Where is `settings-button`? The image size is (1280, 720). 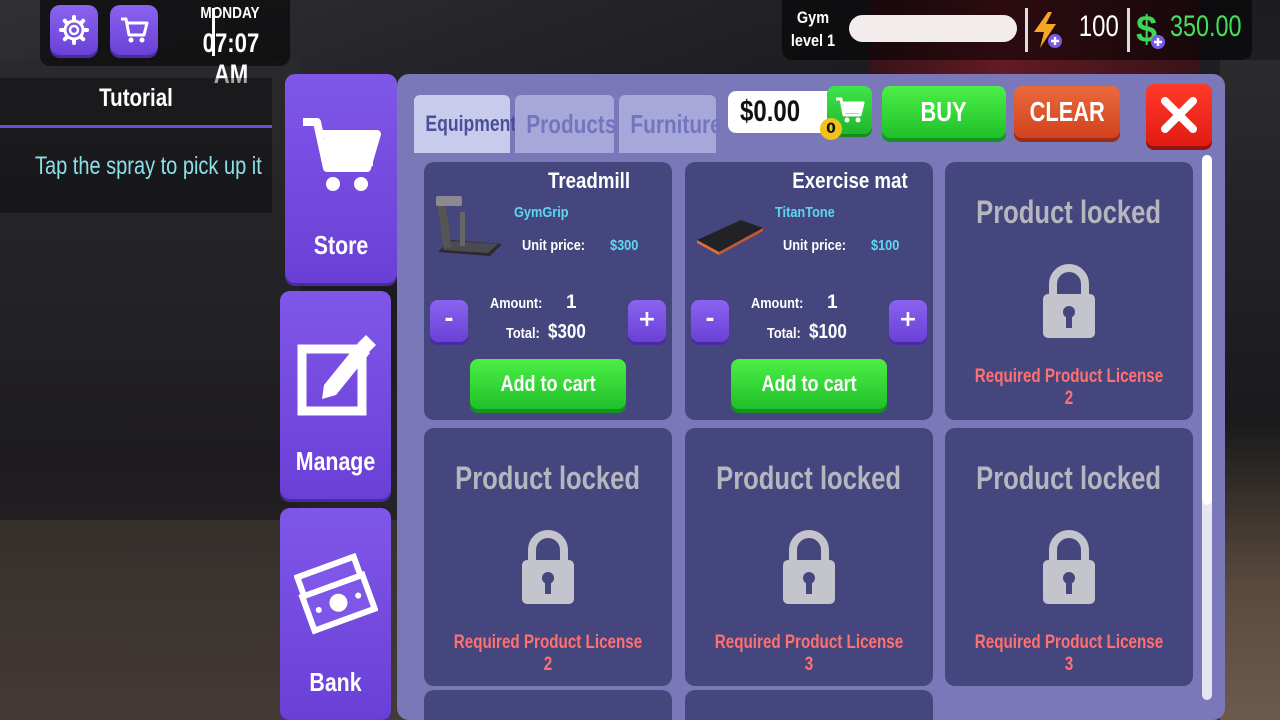
settings-button is located at coordinates (74, 30).